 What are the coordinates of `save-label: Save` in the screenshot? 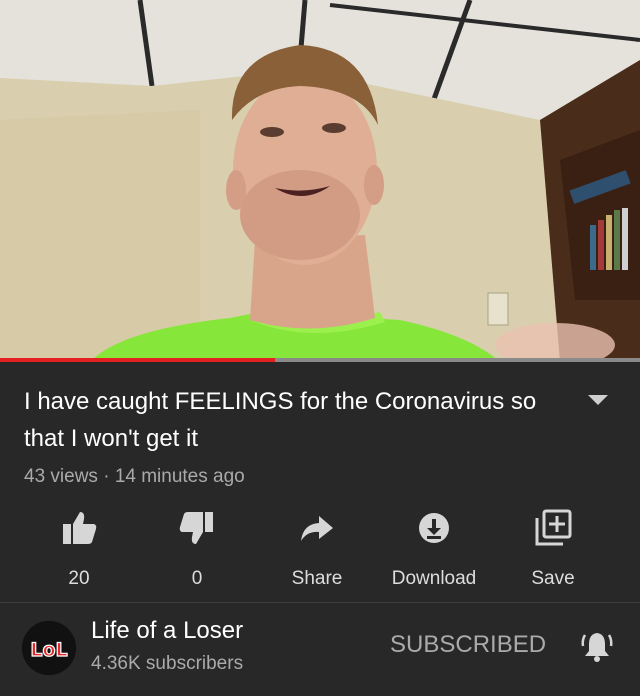 It's located at (553, 578).